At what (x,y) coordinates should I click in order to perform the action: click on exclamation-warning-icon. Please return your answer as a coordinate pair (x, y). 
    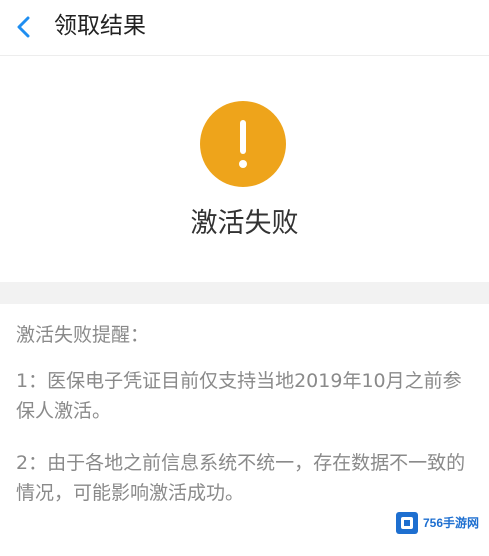
    Looking at the image, I should click on (243, 144).